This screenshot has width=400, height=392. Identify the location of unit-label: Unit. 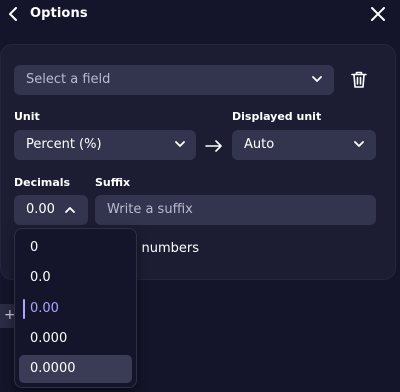
(27, 116).